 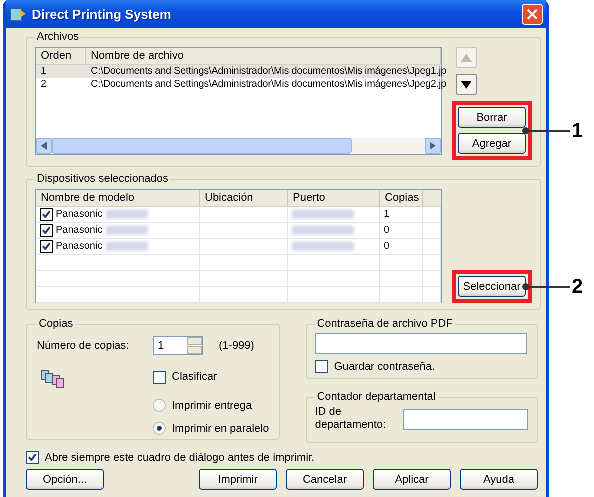 I want to click on right-arrow-icon, so click(x=433, y=146).